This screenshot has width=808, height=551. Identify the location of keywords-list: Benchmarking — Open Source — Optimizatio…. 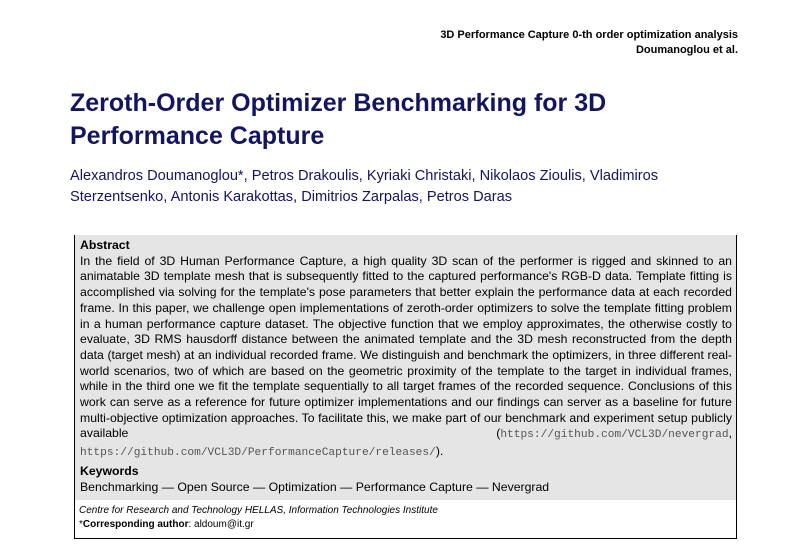
(315, 486).